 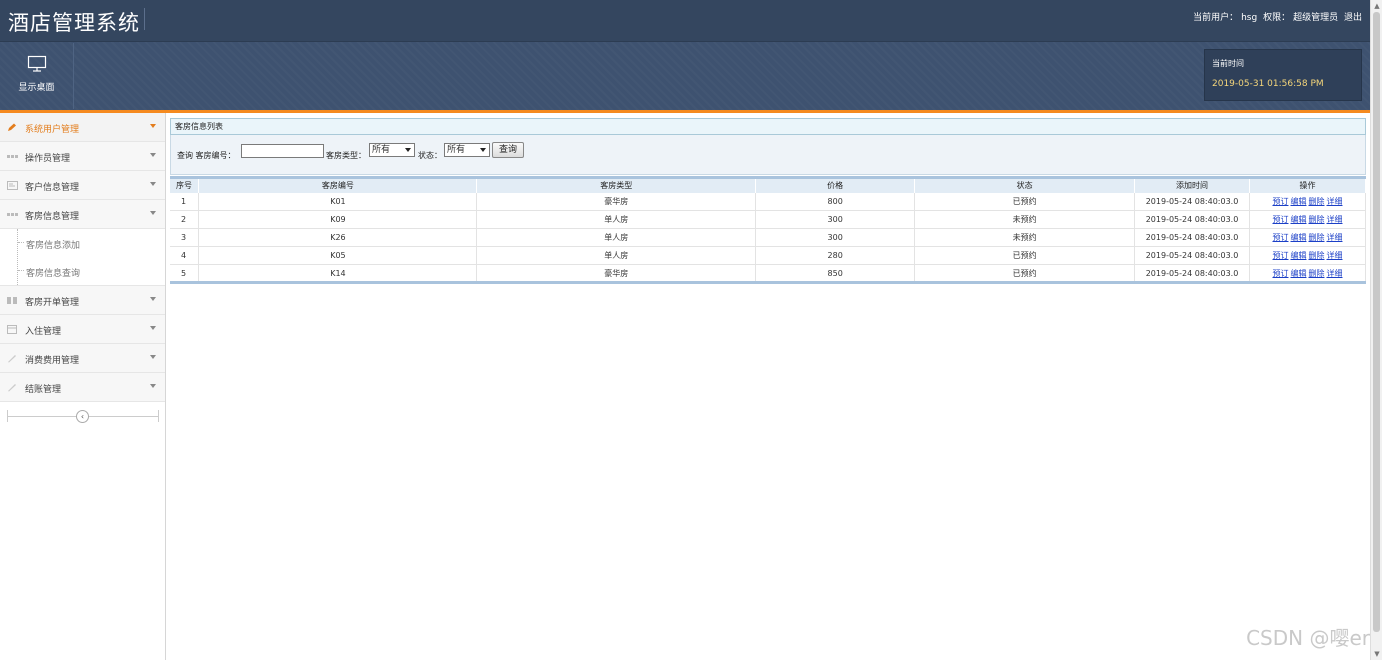 What do you see at coordinates (82, 329) in the screenshot?
I see `sidebar-item-checkin: 入住管理` at bounding box center [82, 329].